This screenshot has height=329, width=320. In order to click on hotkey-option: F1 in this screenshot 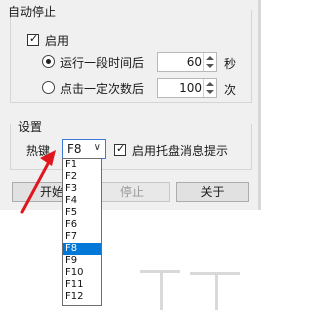, I will do `click(82, 165)`.